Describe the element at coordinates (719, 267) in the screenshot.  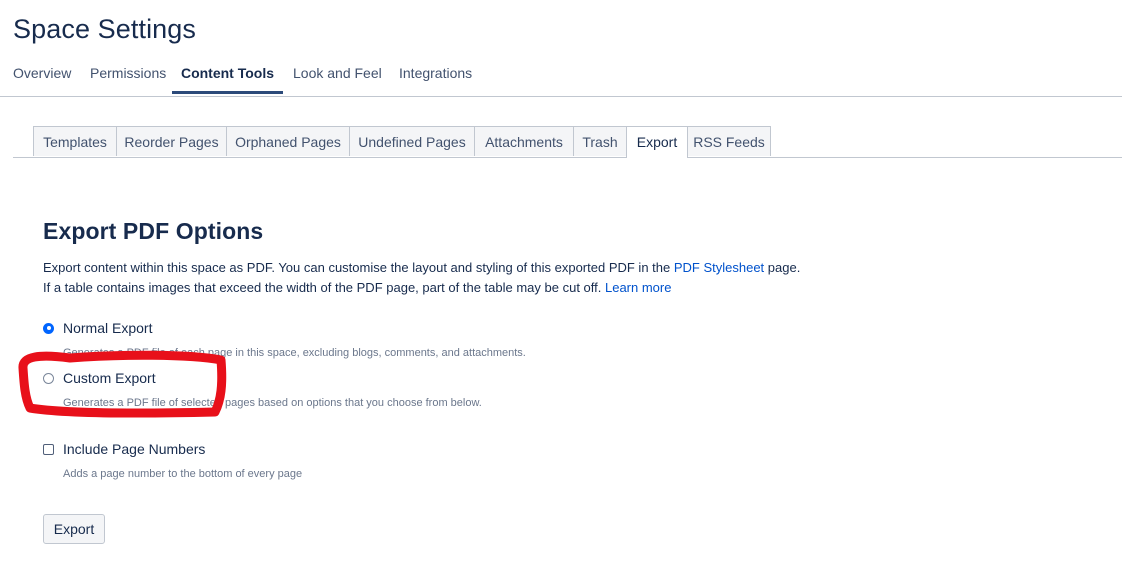
I see `pdf-stylesheet-link: PDF Stylesheet` at that location.